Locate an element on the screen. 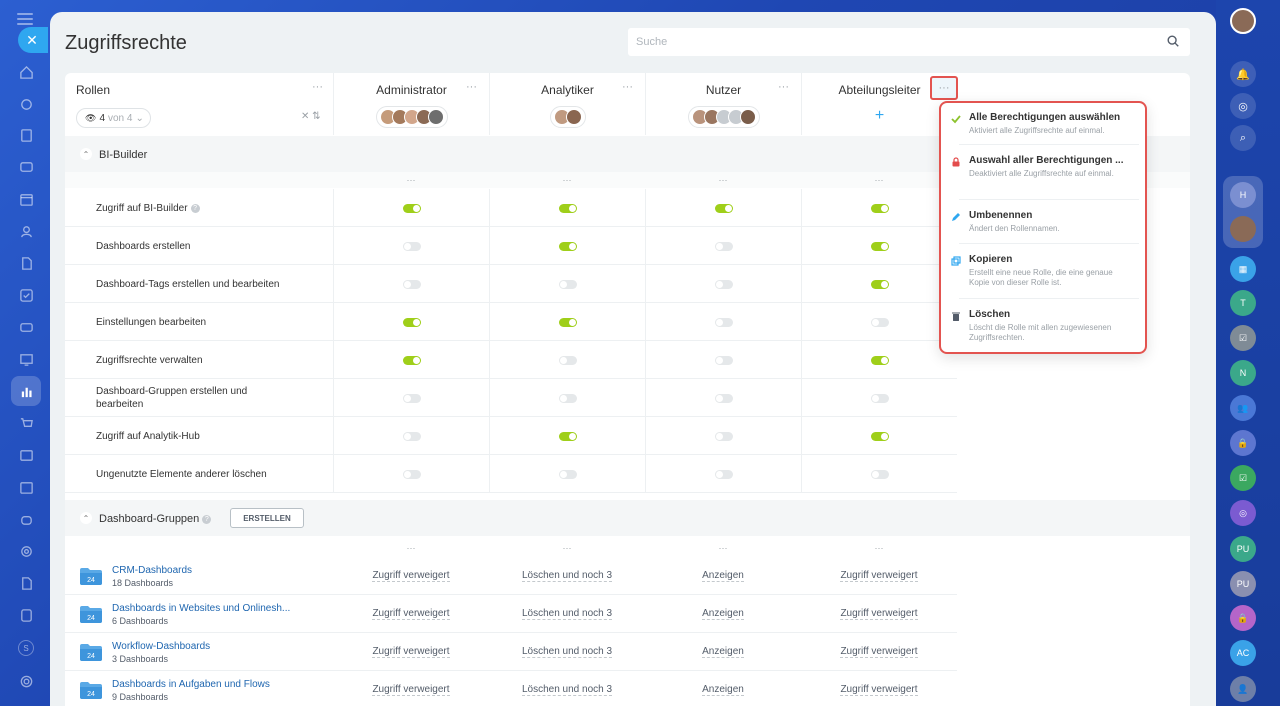 The image size is (1280, 706). chat-avatar-person is located at coordinates (1243, 229).